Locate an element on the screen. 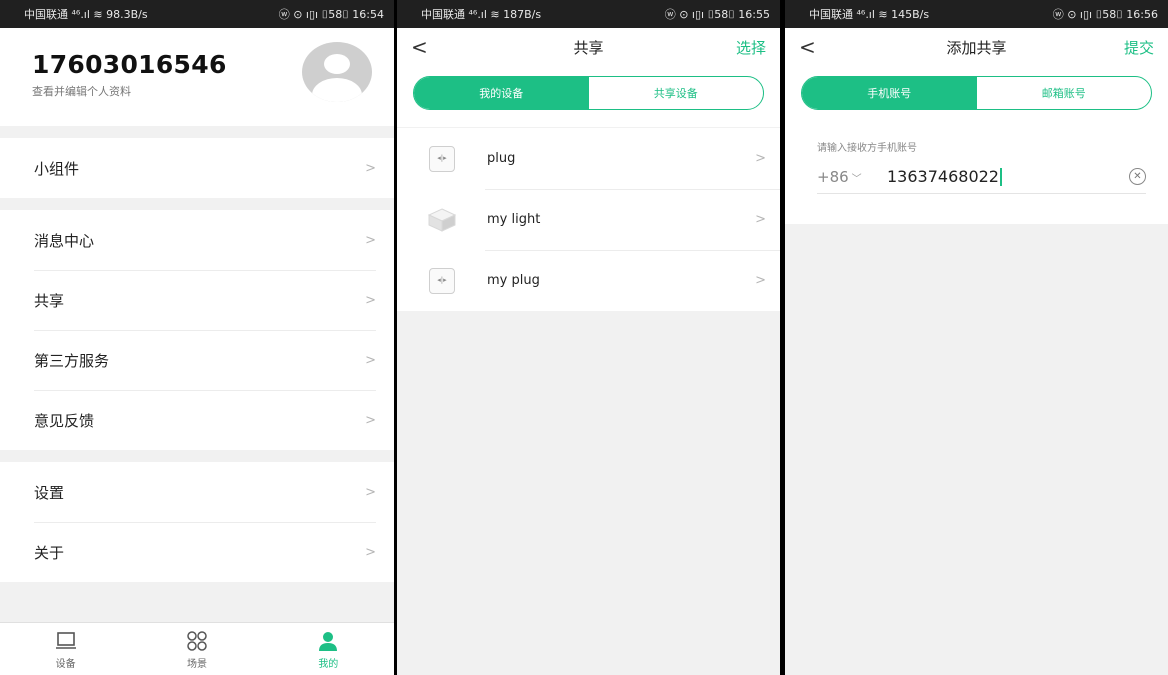  field-label: 请输入接收方手机账号 is located at coordinates (867, 148).